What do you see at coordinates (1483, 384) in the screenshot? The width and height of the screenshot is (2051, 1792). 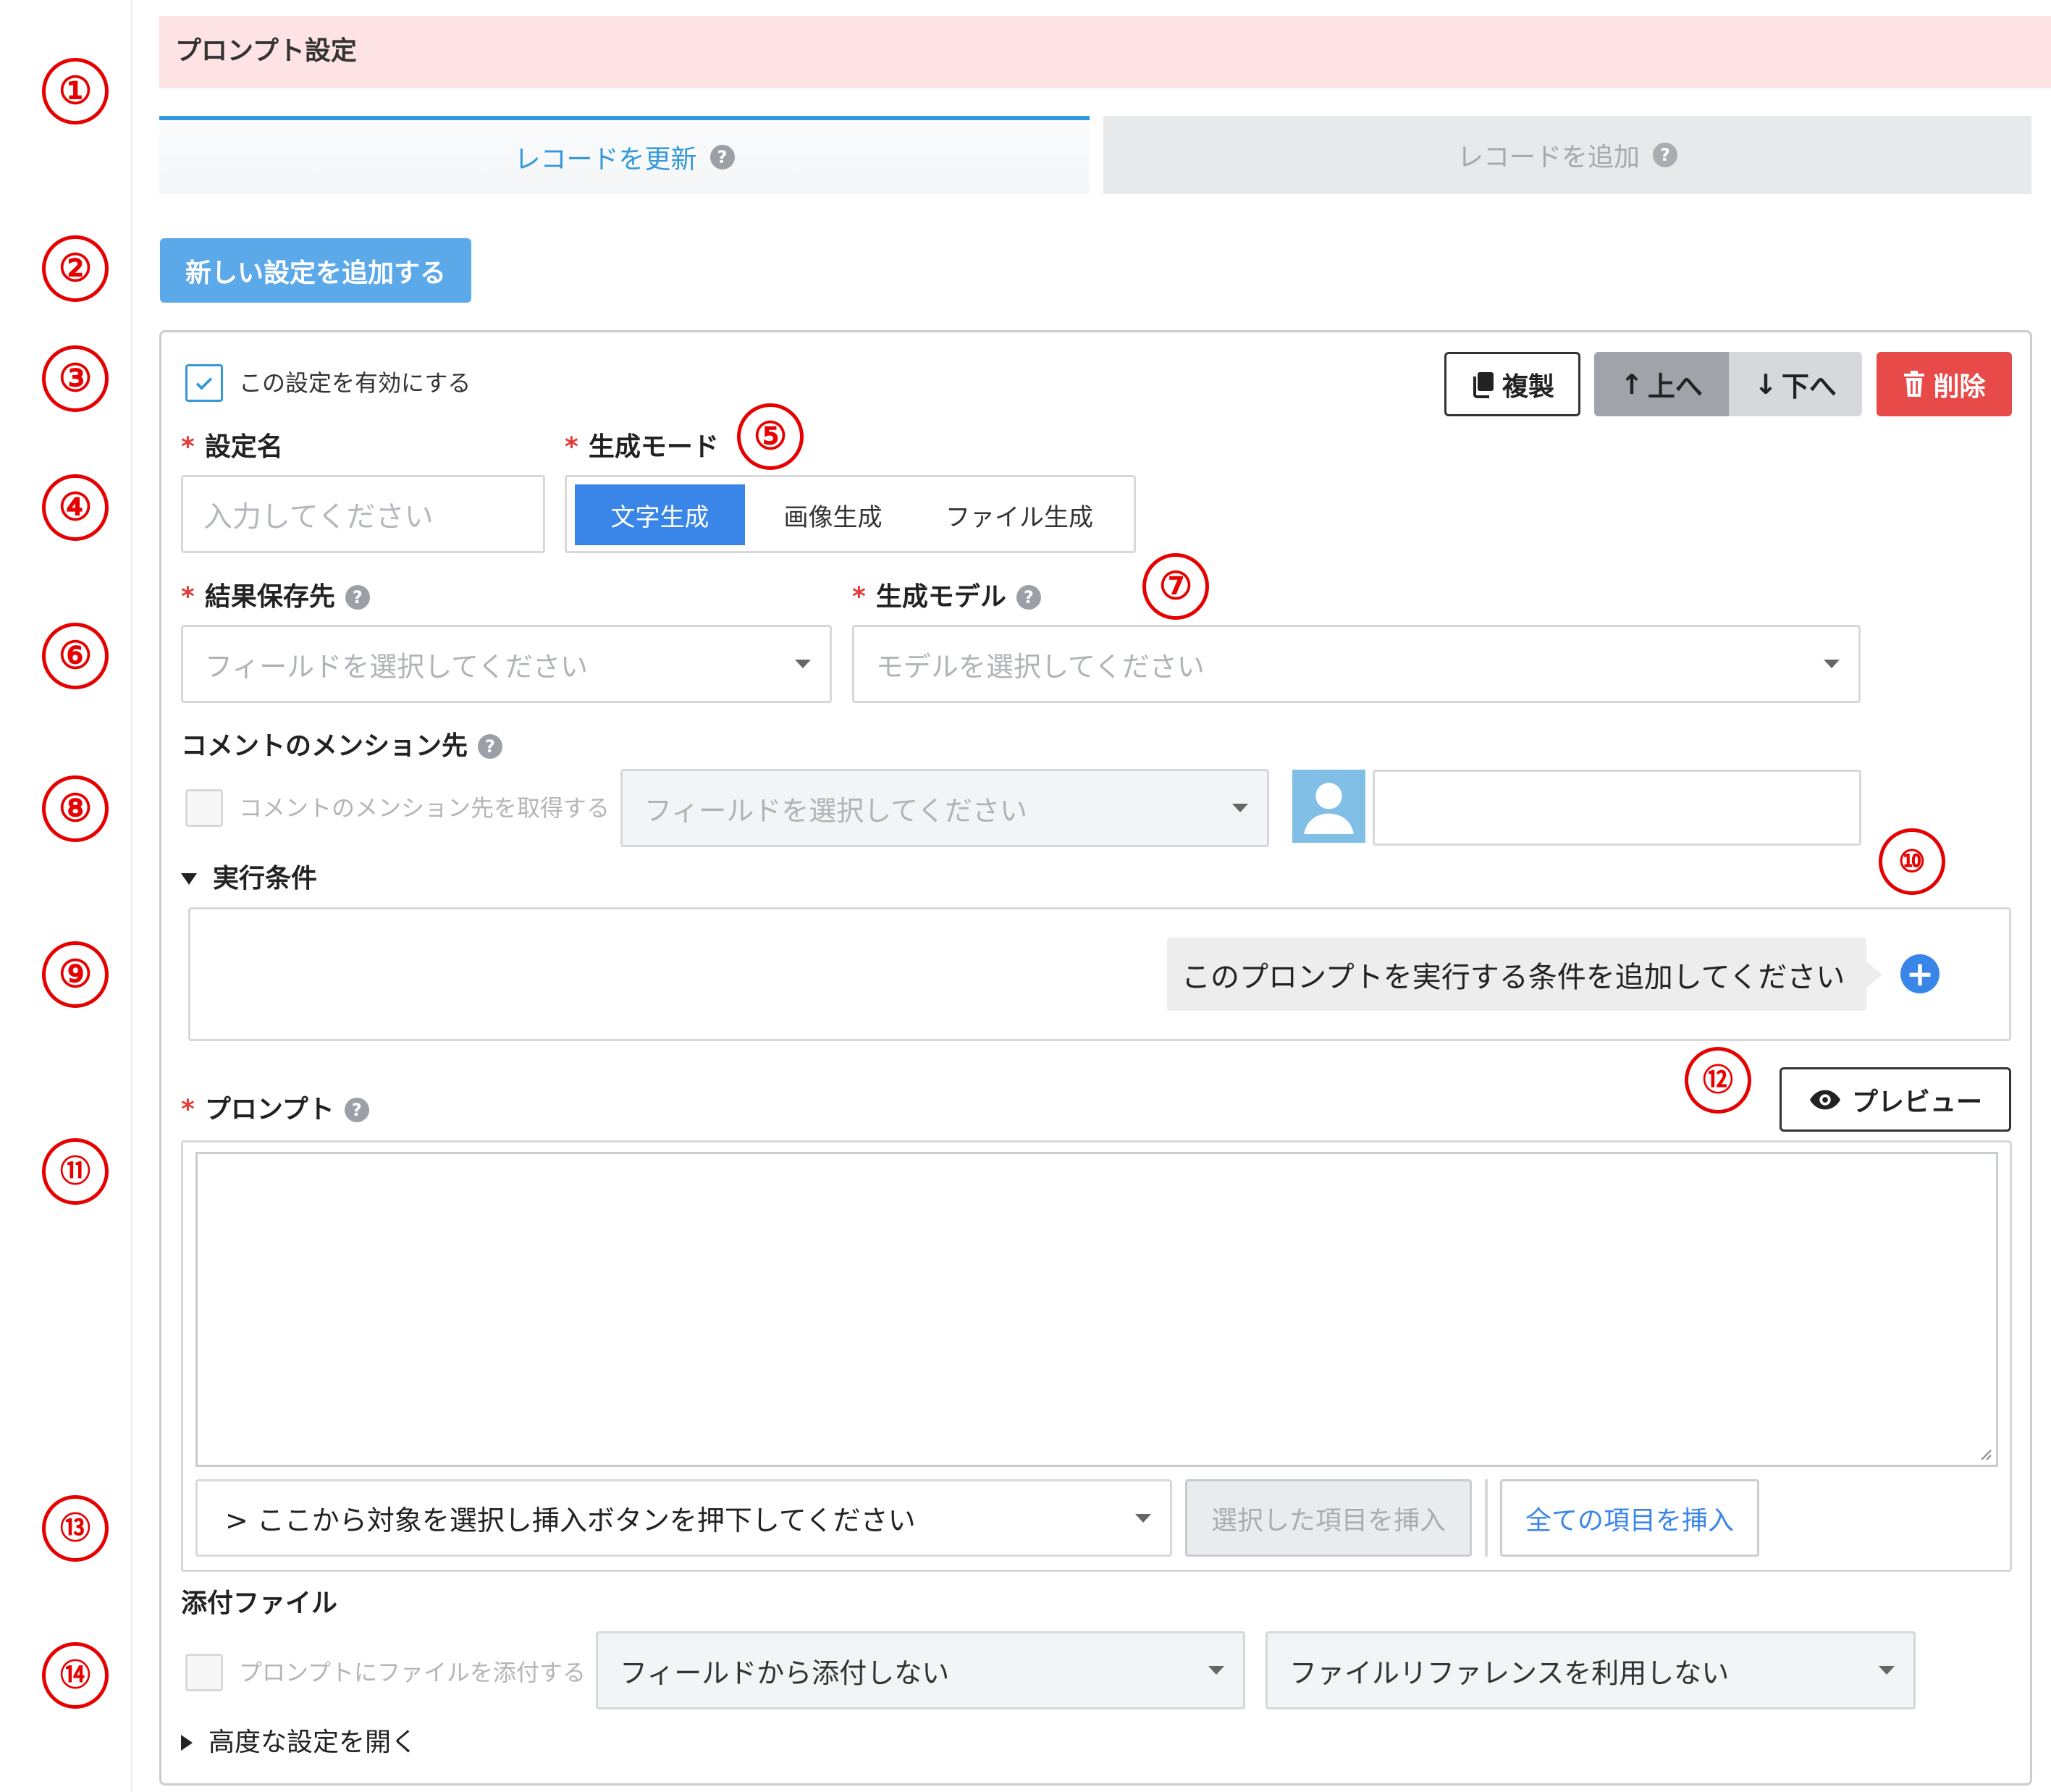 I see `copy-icon` at bounding box center [1483, 384].